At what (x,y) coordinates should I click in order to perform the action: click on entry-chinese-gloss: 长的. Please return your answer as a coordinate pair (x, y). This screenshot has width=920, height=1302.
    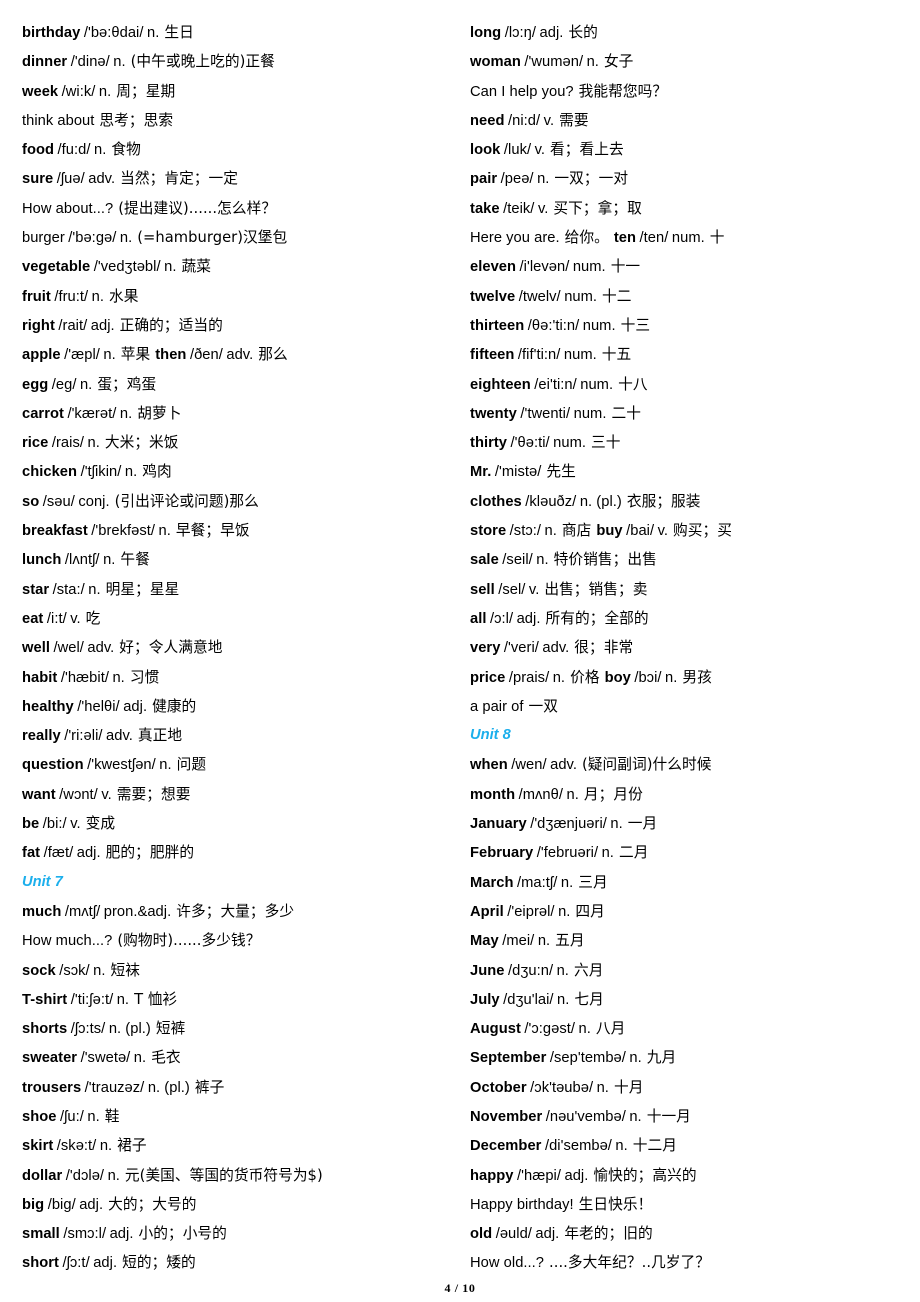
    Looking at the image, I should click on (583, 32).